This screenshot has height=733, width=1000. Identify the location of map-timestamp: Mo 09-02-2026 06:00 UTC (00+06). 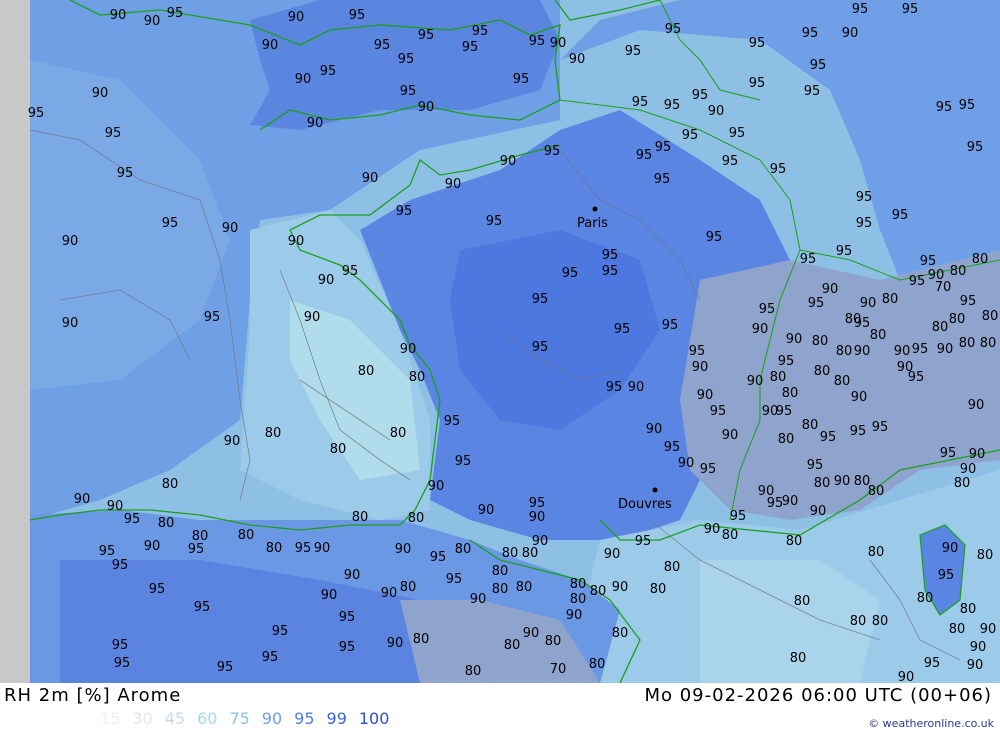
(818, 695).